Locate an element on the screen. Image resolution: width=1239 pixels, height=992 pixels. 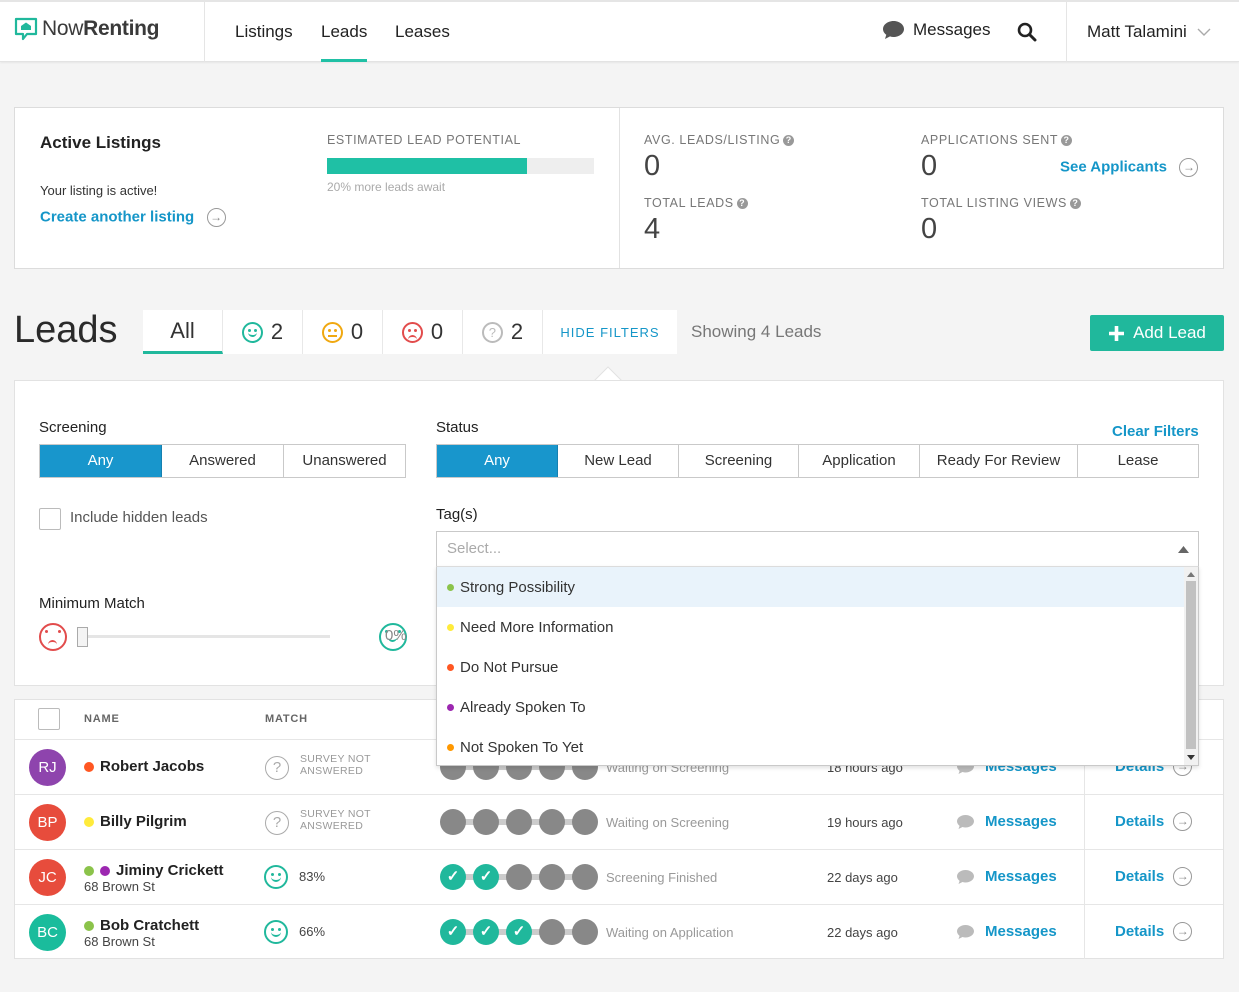
chevron-down-icon is located at coordinates (1204, 32).